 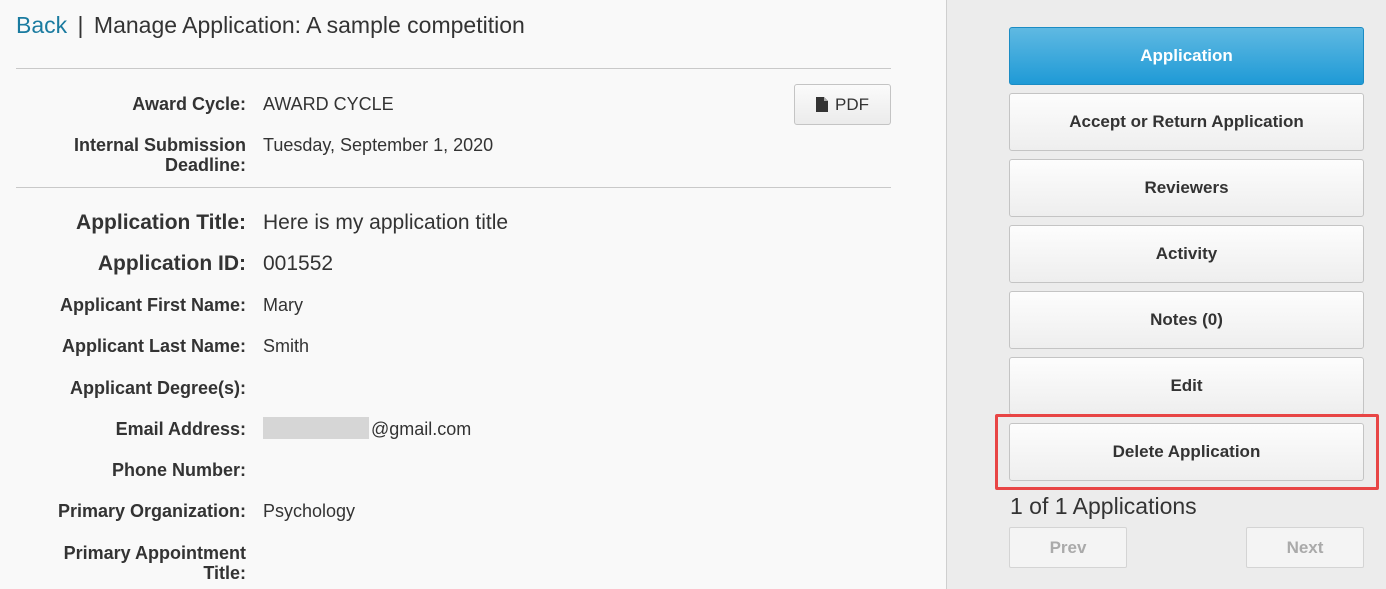 I want to click on first-name-value: Mary, so click(x=283, y=305).